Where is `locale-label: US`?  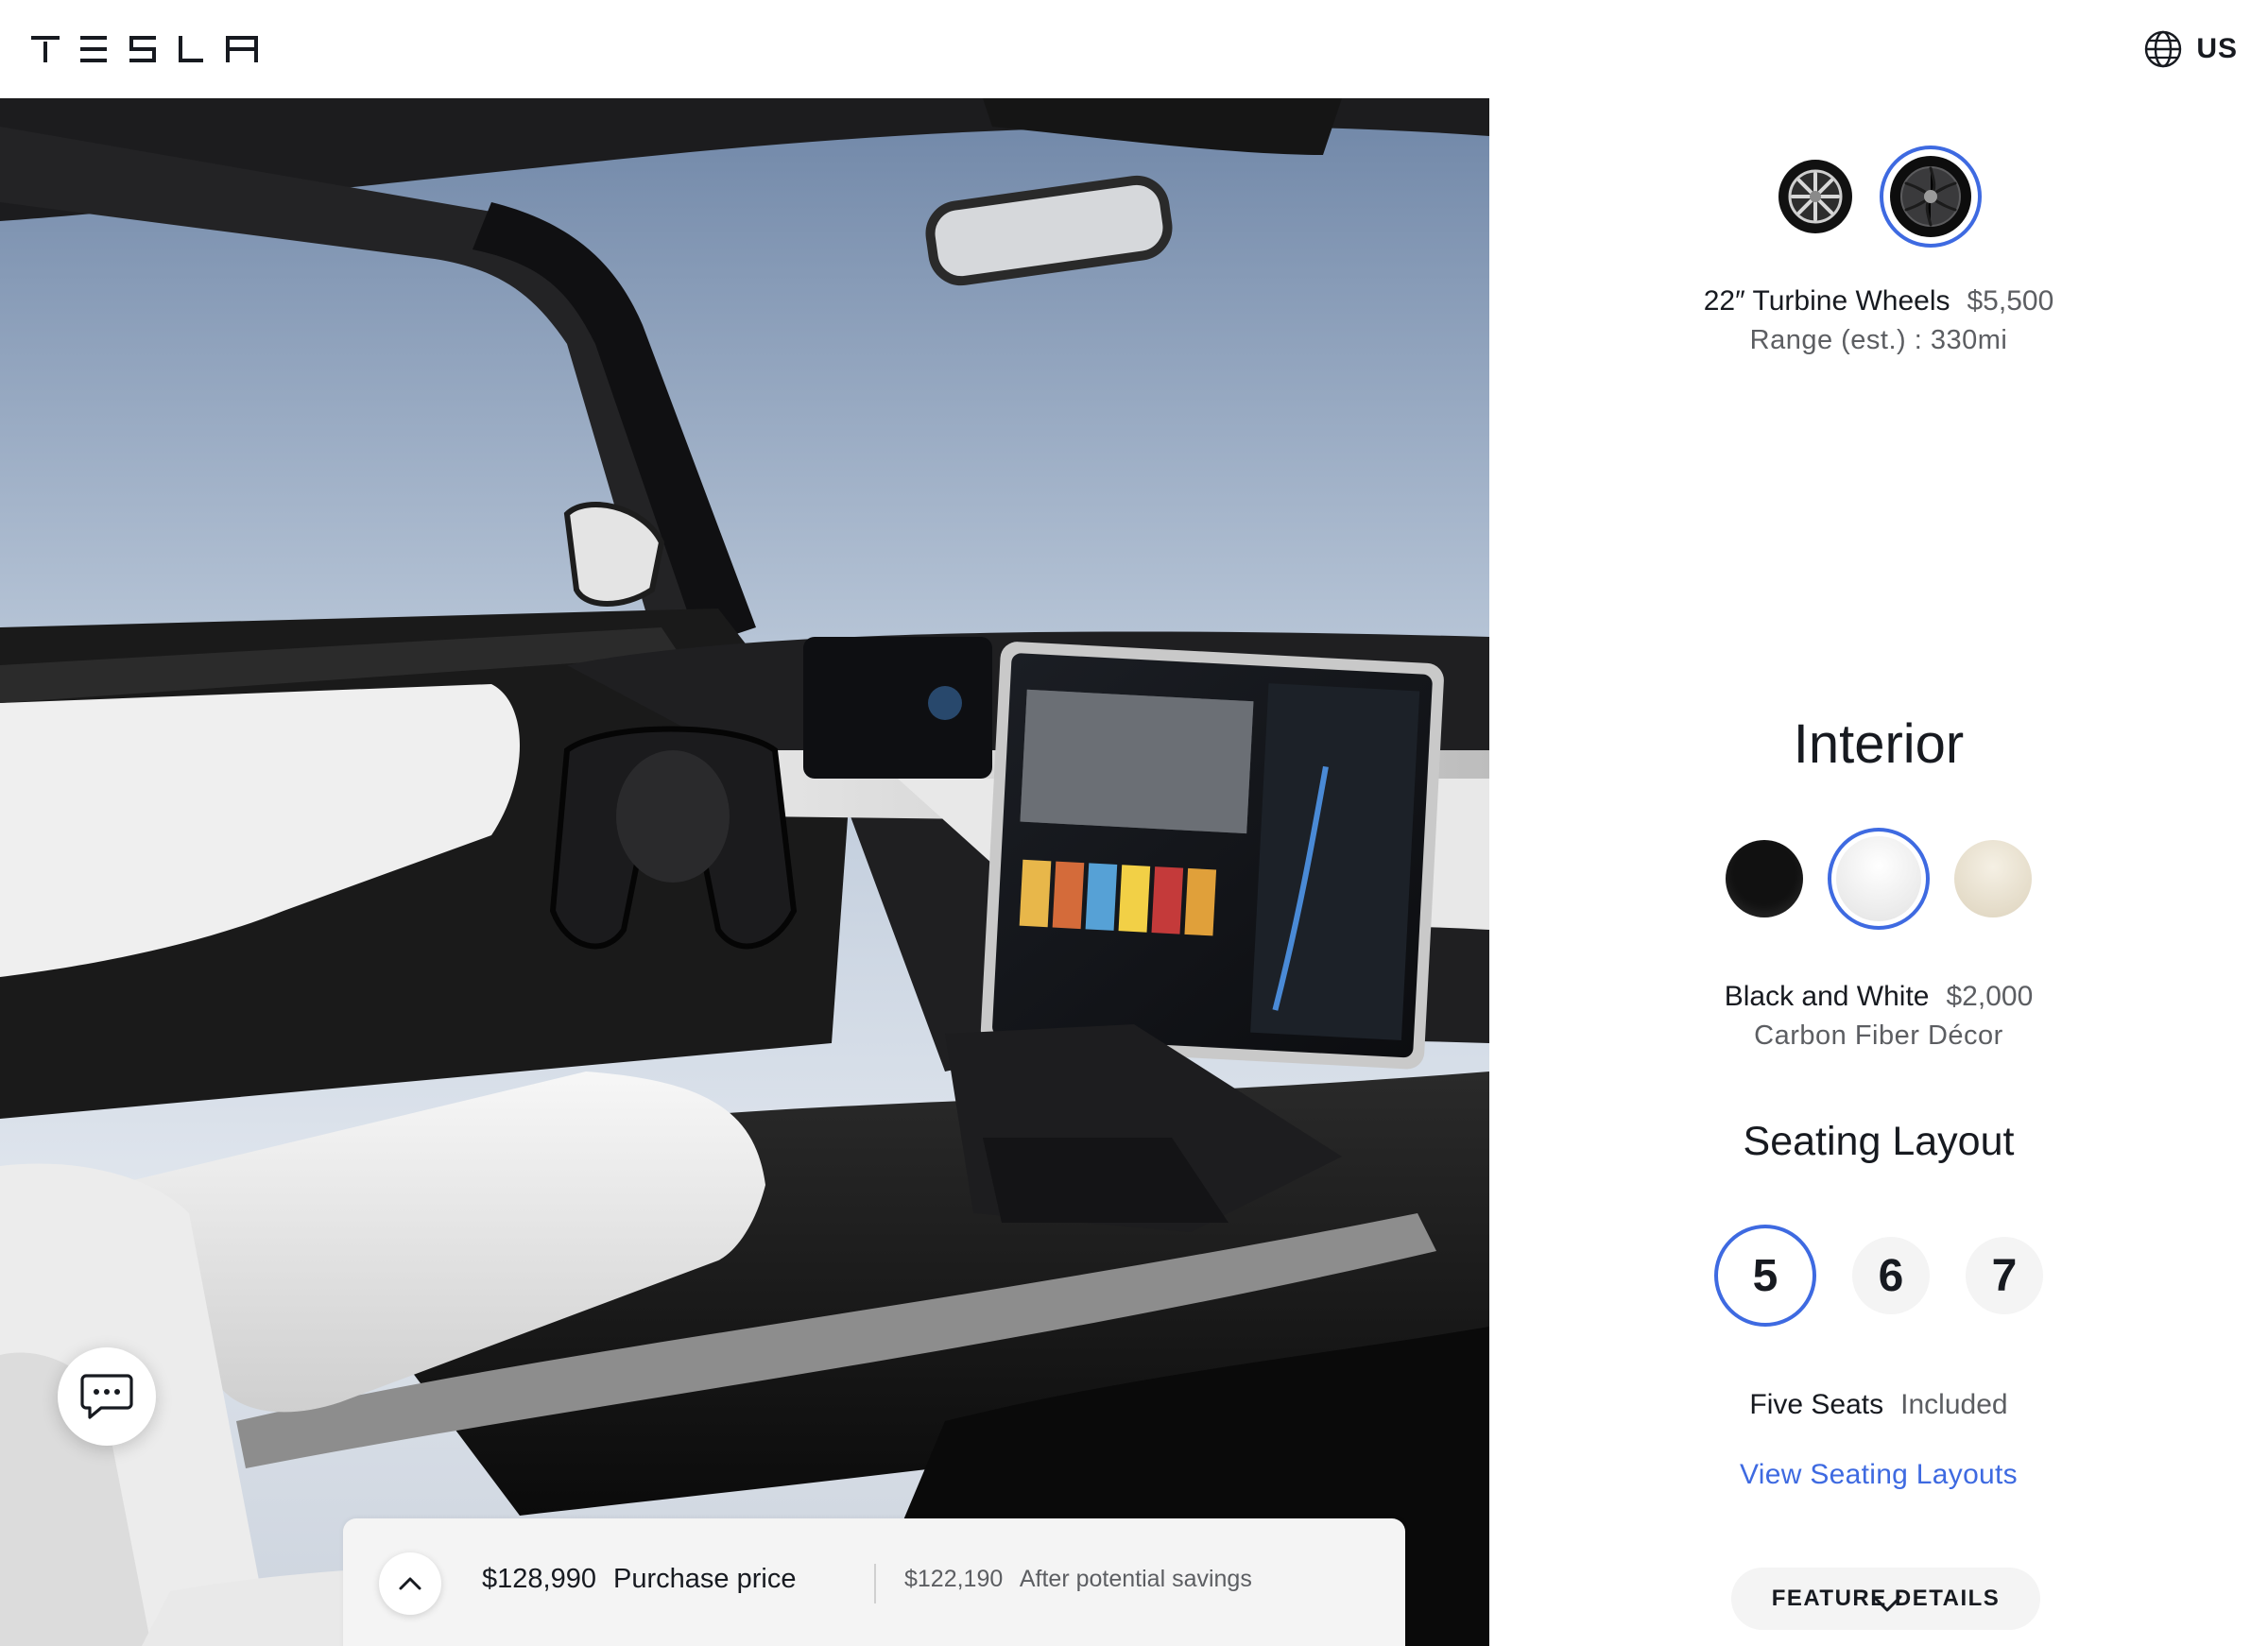 locale-label: US is located at coordinates (2217, 48).